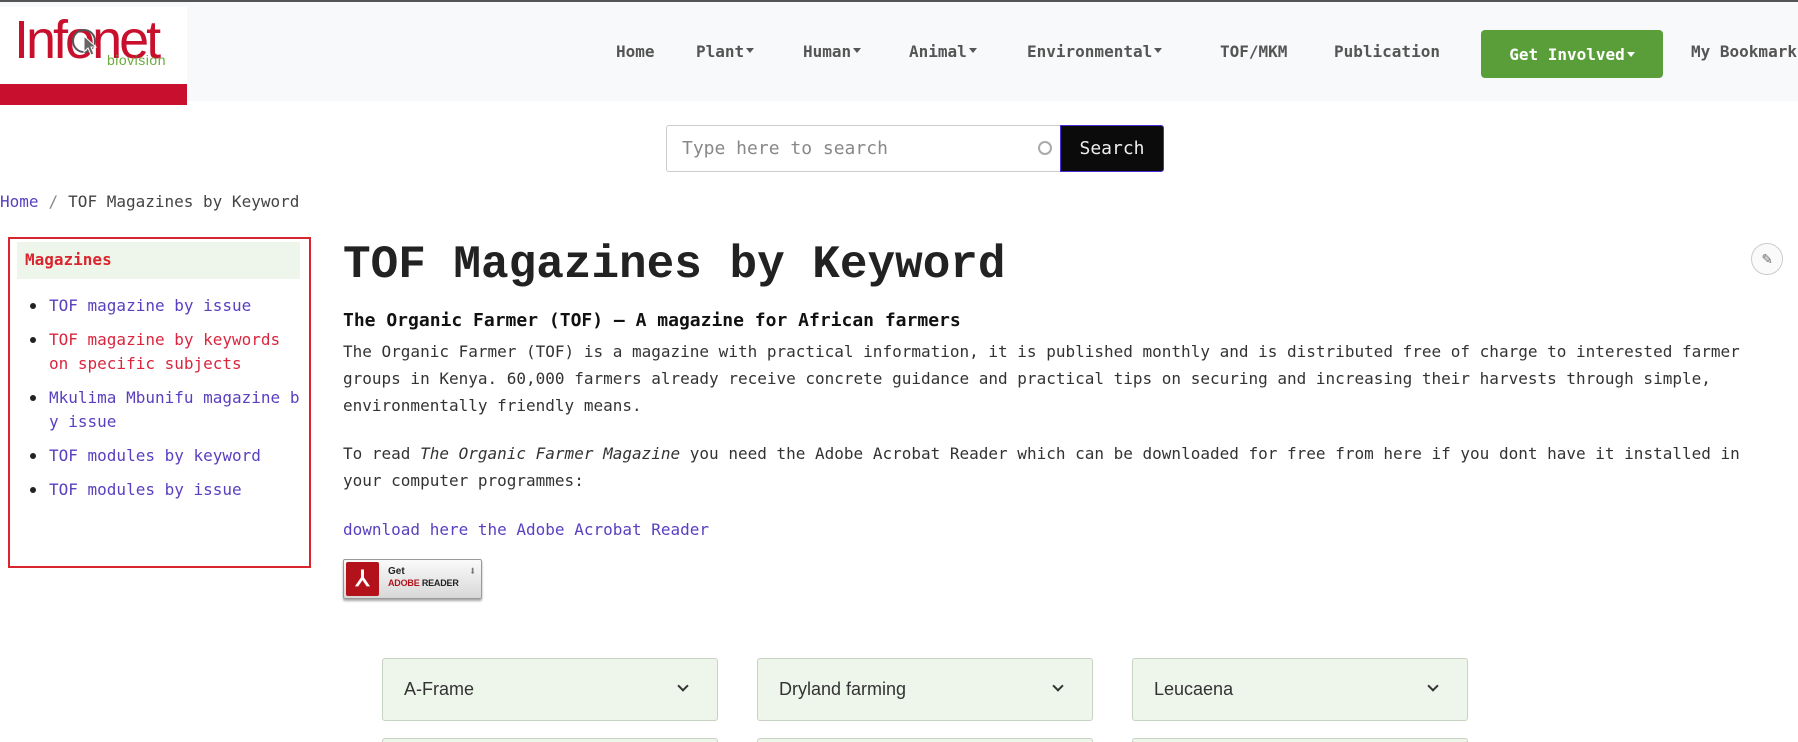  What do you see at coordinates (85, 42) in the screenshot?
I see `cursor-icon` at bounding box center [85, 42].